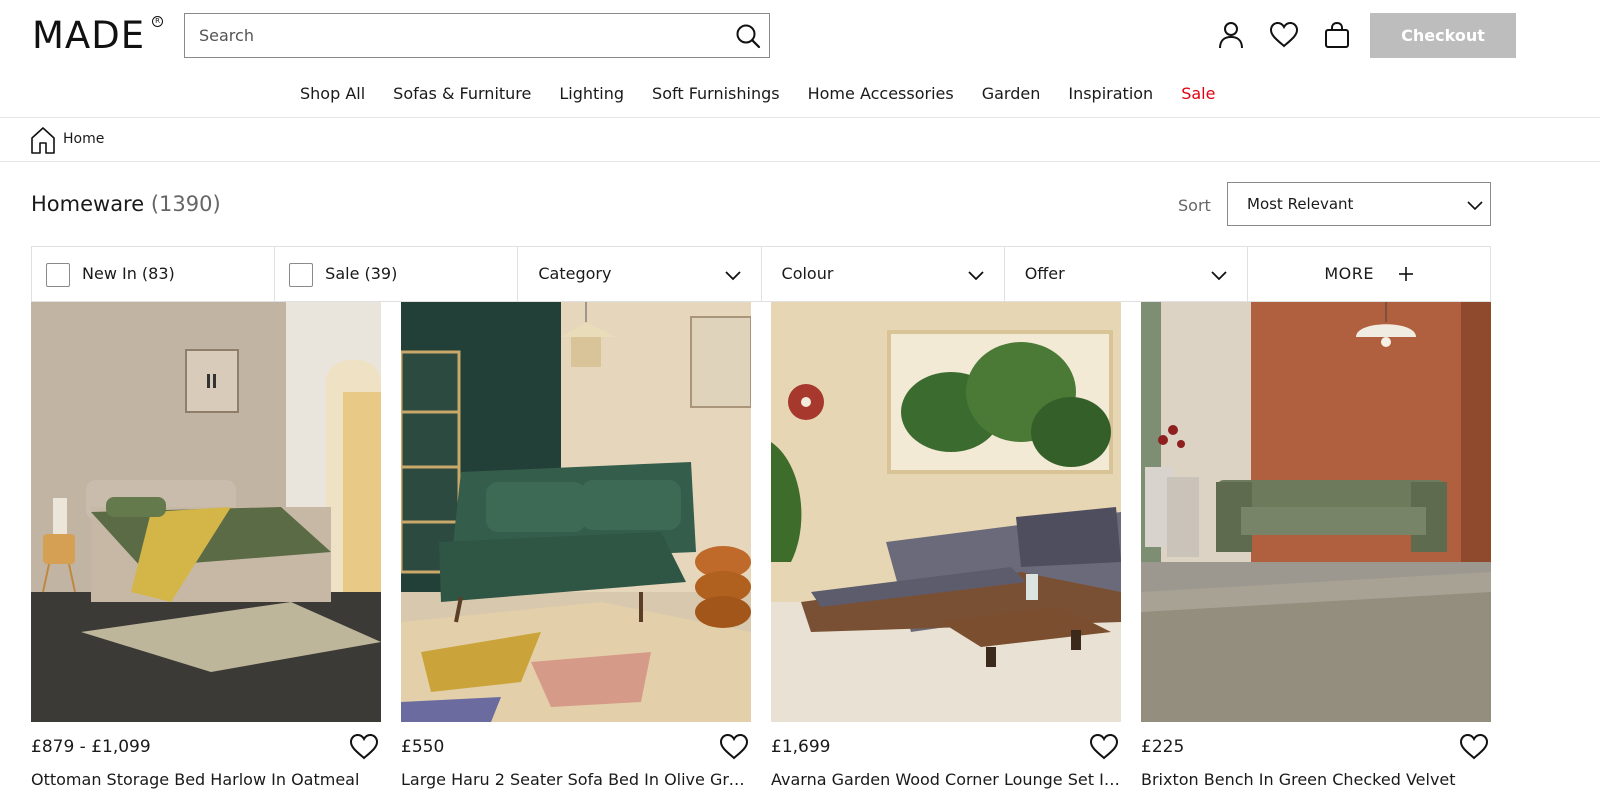  I want to click on wishlist-heart-icon, so click(1284, 35).